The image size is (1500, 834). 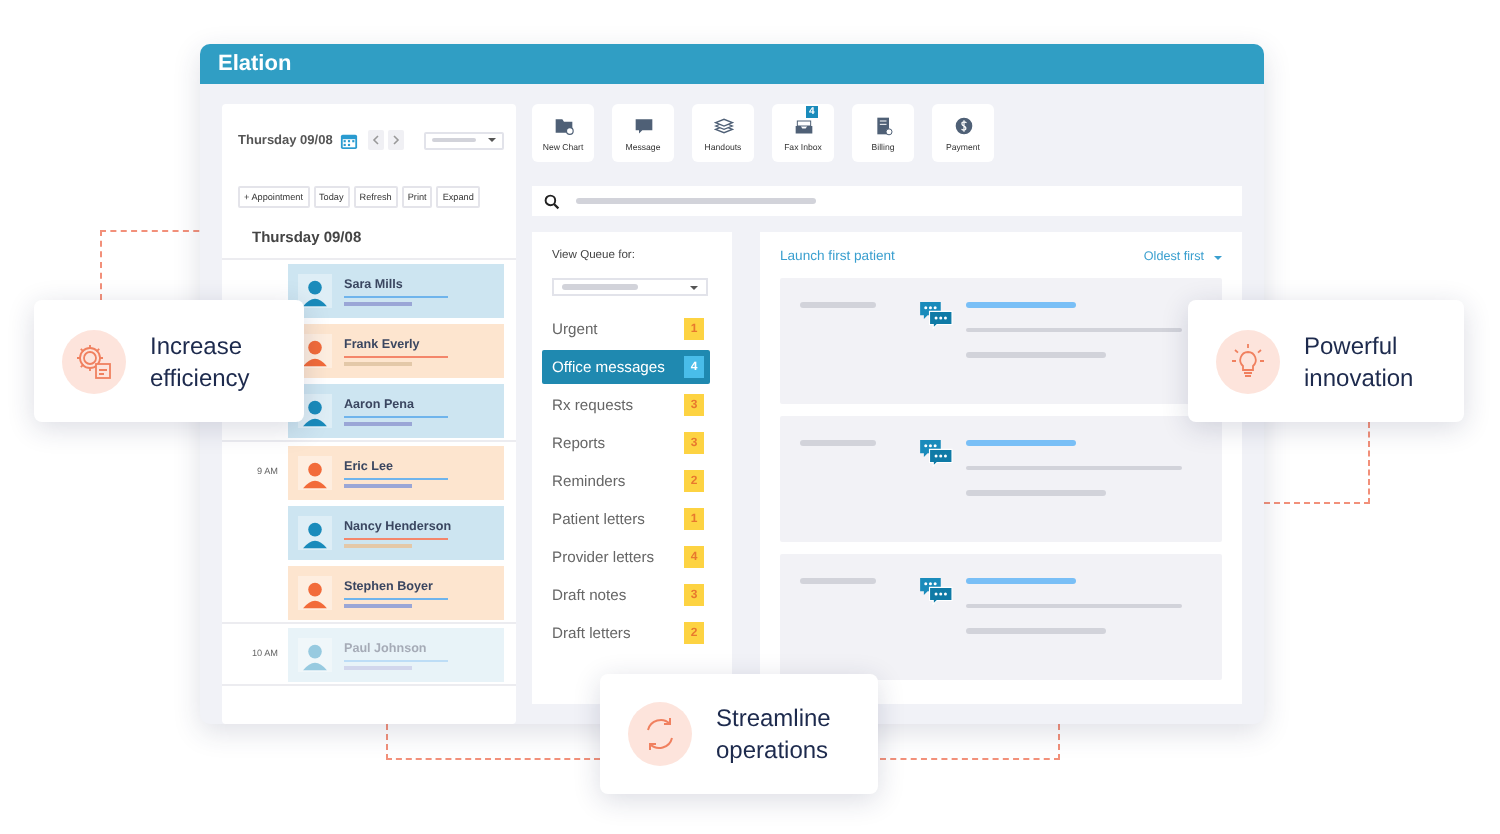 I want to click on gear-icon, so click(x=94, y=361).